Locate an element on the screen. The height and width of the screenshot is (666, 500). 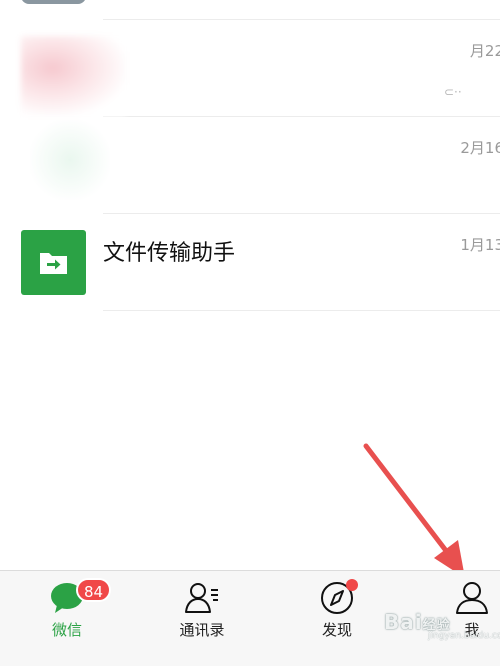
annotation-arrow is located at coordinates (414, 510).